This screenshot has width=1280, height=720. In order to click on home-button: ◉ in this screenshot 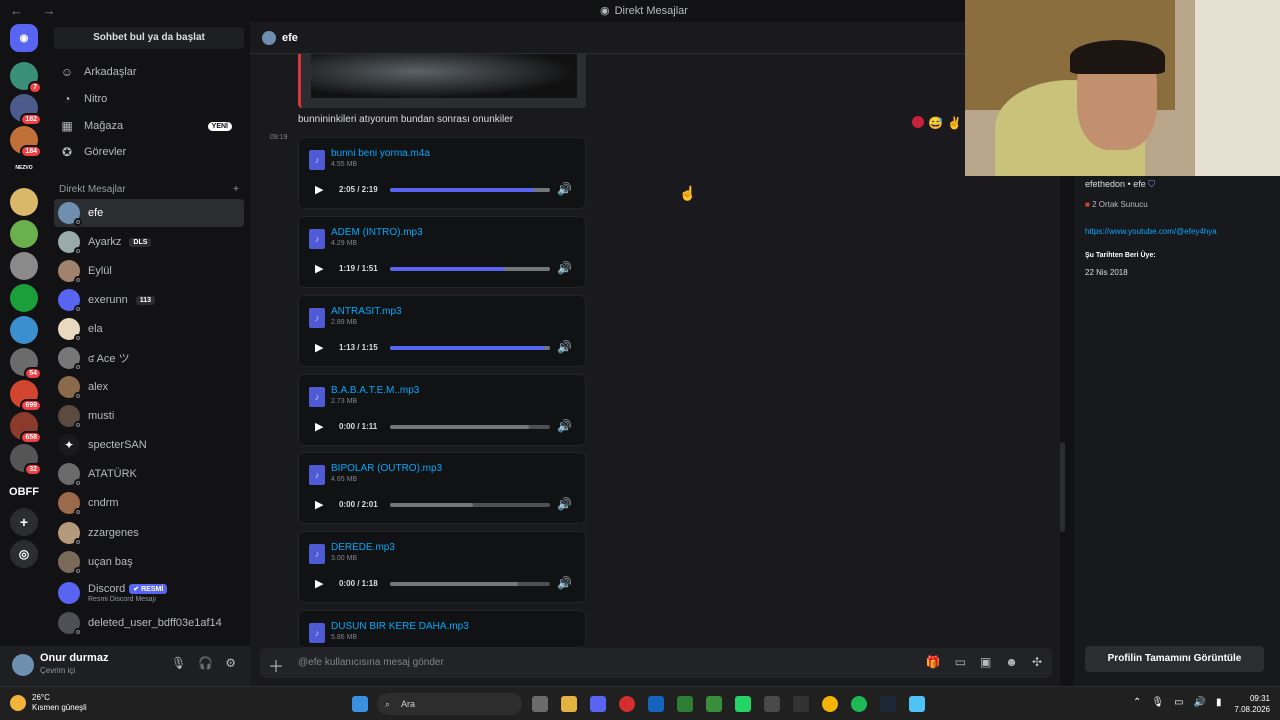, I will do `click(24, 38)`.